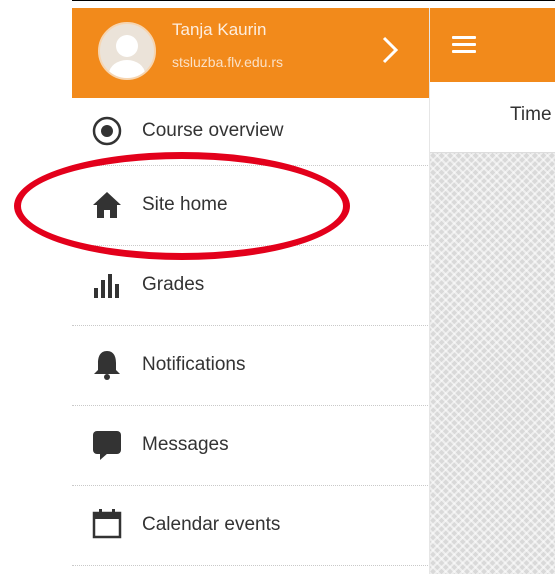 The width and height of the screenshot is (555, 574). I want to click on menu-item-messages: Messages, so click(251, 446).